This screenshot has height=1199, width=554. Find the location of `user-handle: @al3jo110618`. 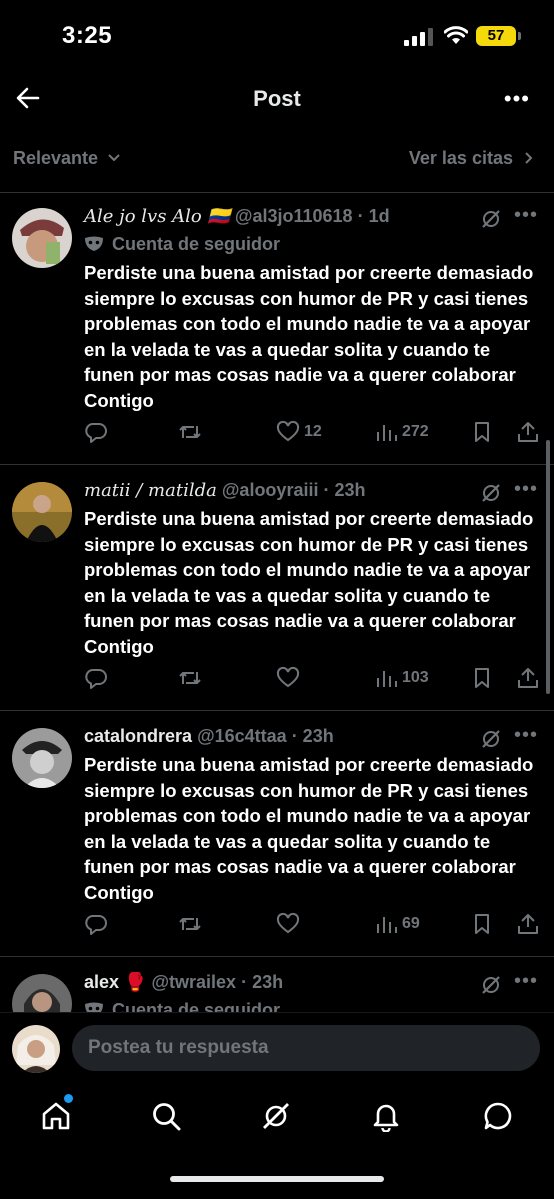

user-handle: @al3jo110618 is located at coordinates (294, 216).